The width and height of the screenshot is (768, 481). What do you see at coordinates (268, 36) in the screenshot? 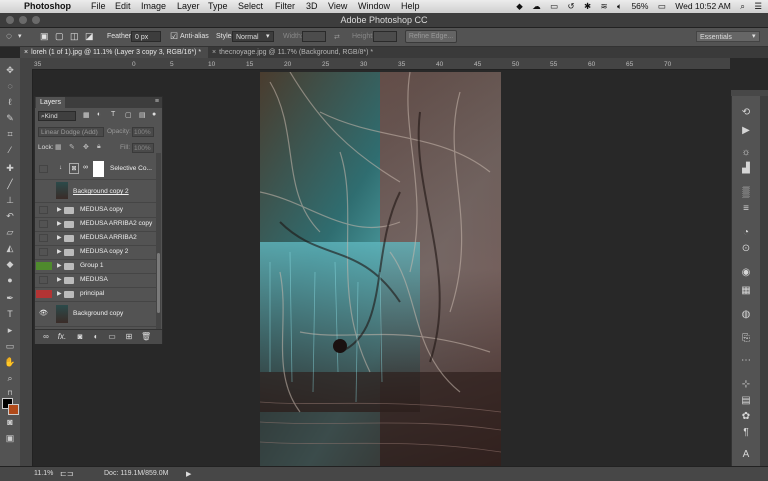
I see `style-chevron-icon: ▾` at bounding box center [268, 36].